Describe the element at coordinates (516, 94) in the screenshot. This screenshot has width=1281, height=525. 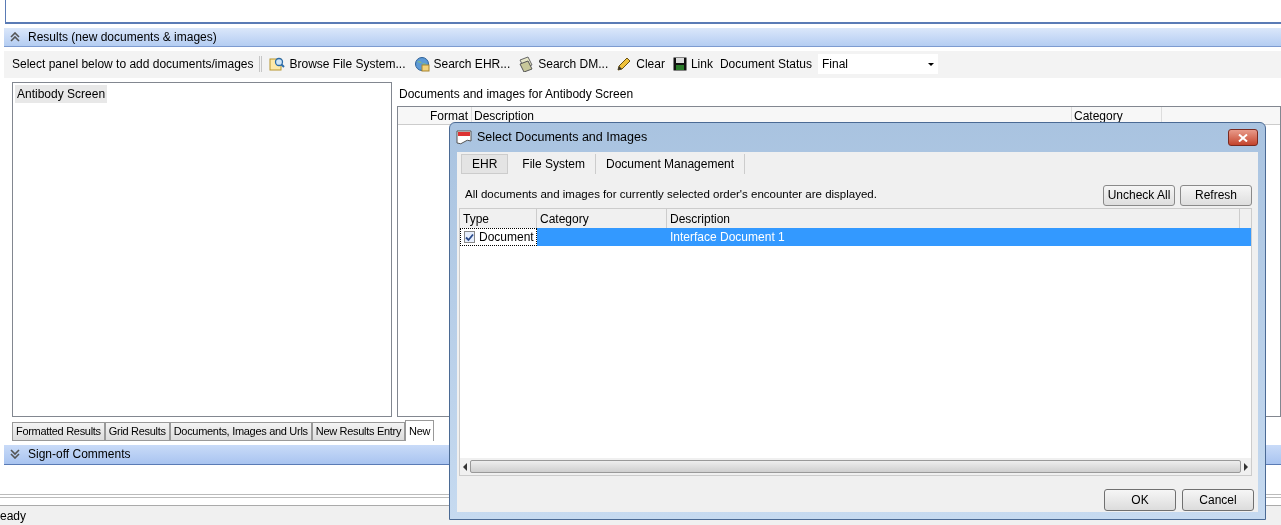
I see `panel-caption: Documents and images for Antibody Screen` at that location.